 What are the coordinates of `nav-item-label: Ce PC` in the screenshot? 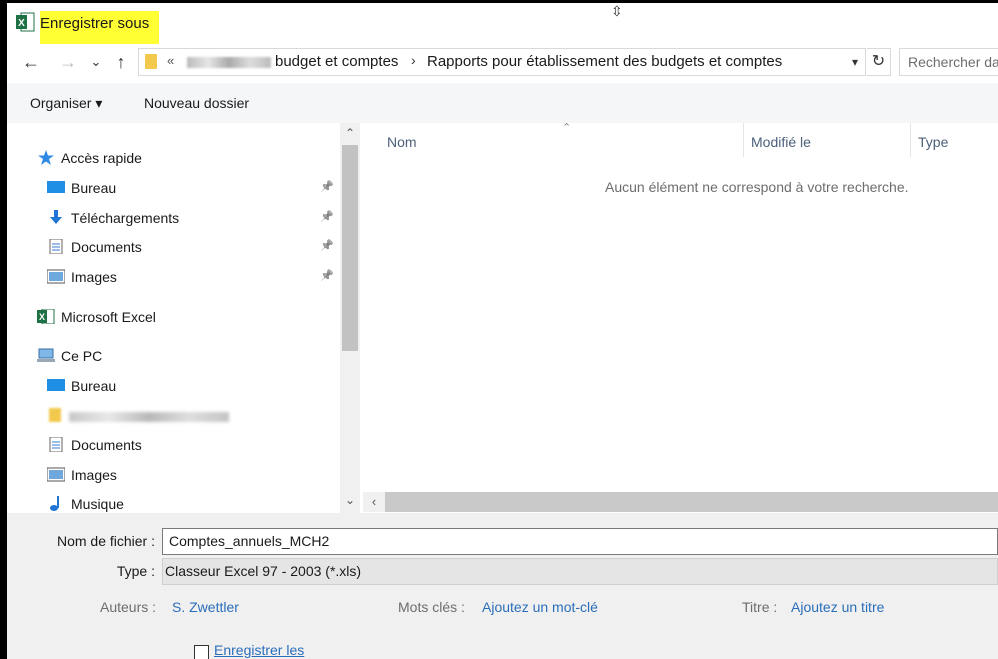 It's located at (82, 356).